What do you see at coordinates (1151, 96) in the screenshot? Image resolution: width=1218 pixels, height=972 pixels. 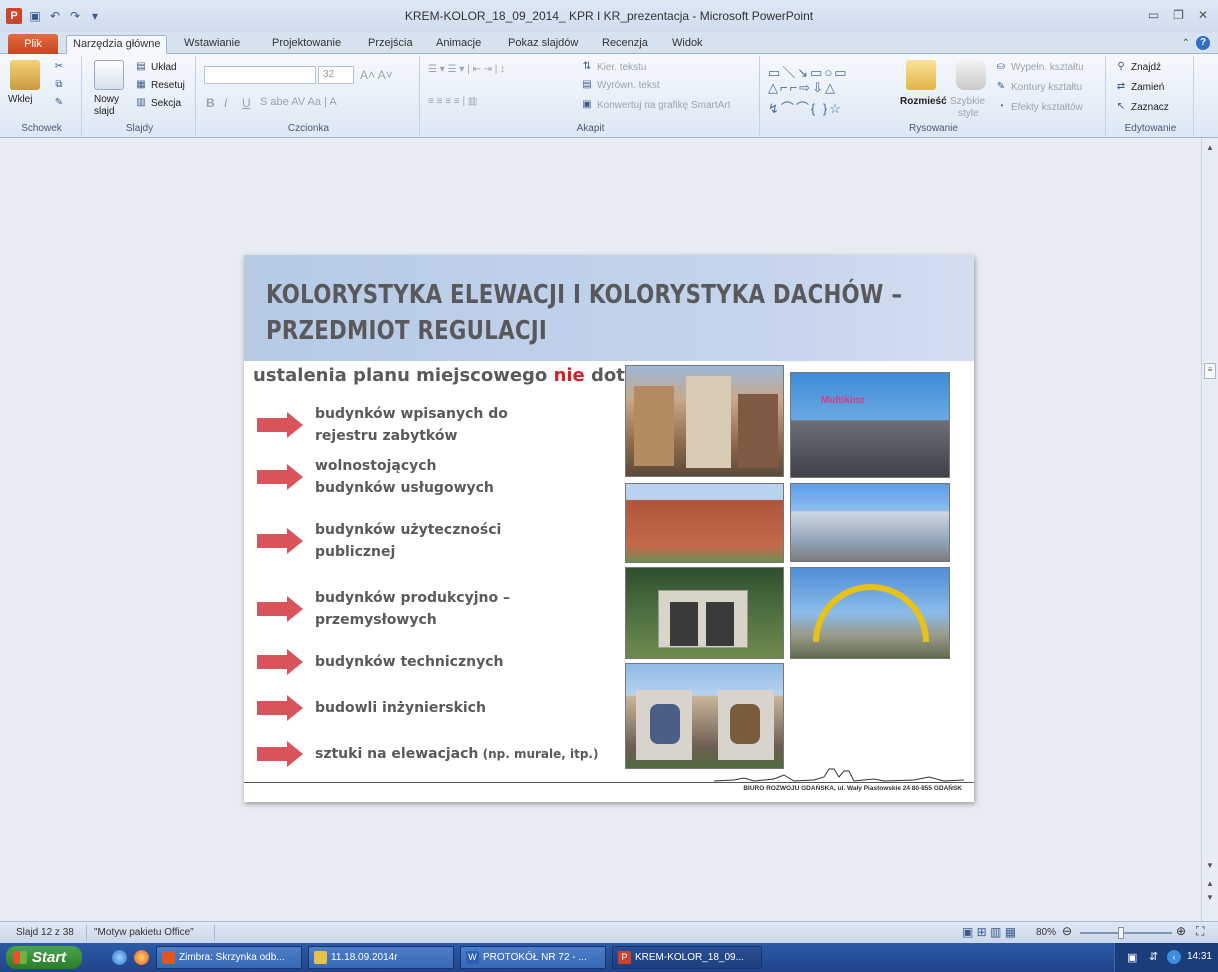 I see `group-editing: ⚲ Znajdź ⇄ Zamień ↖ Zaznacz Edytowanie` at bounding box center [1151, 96].